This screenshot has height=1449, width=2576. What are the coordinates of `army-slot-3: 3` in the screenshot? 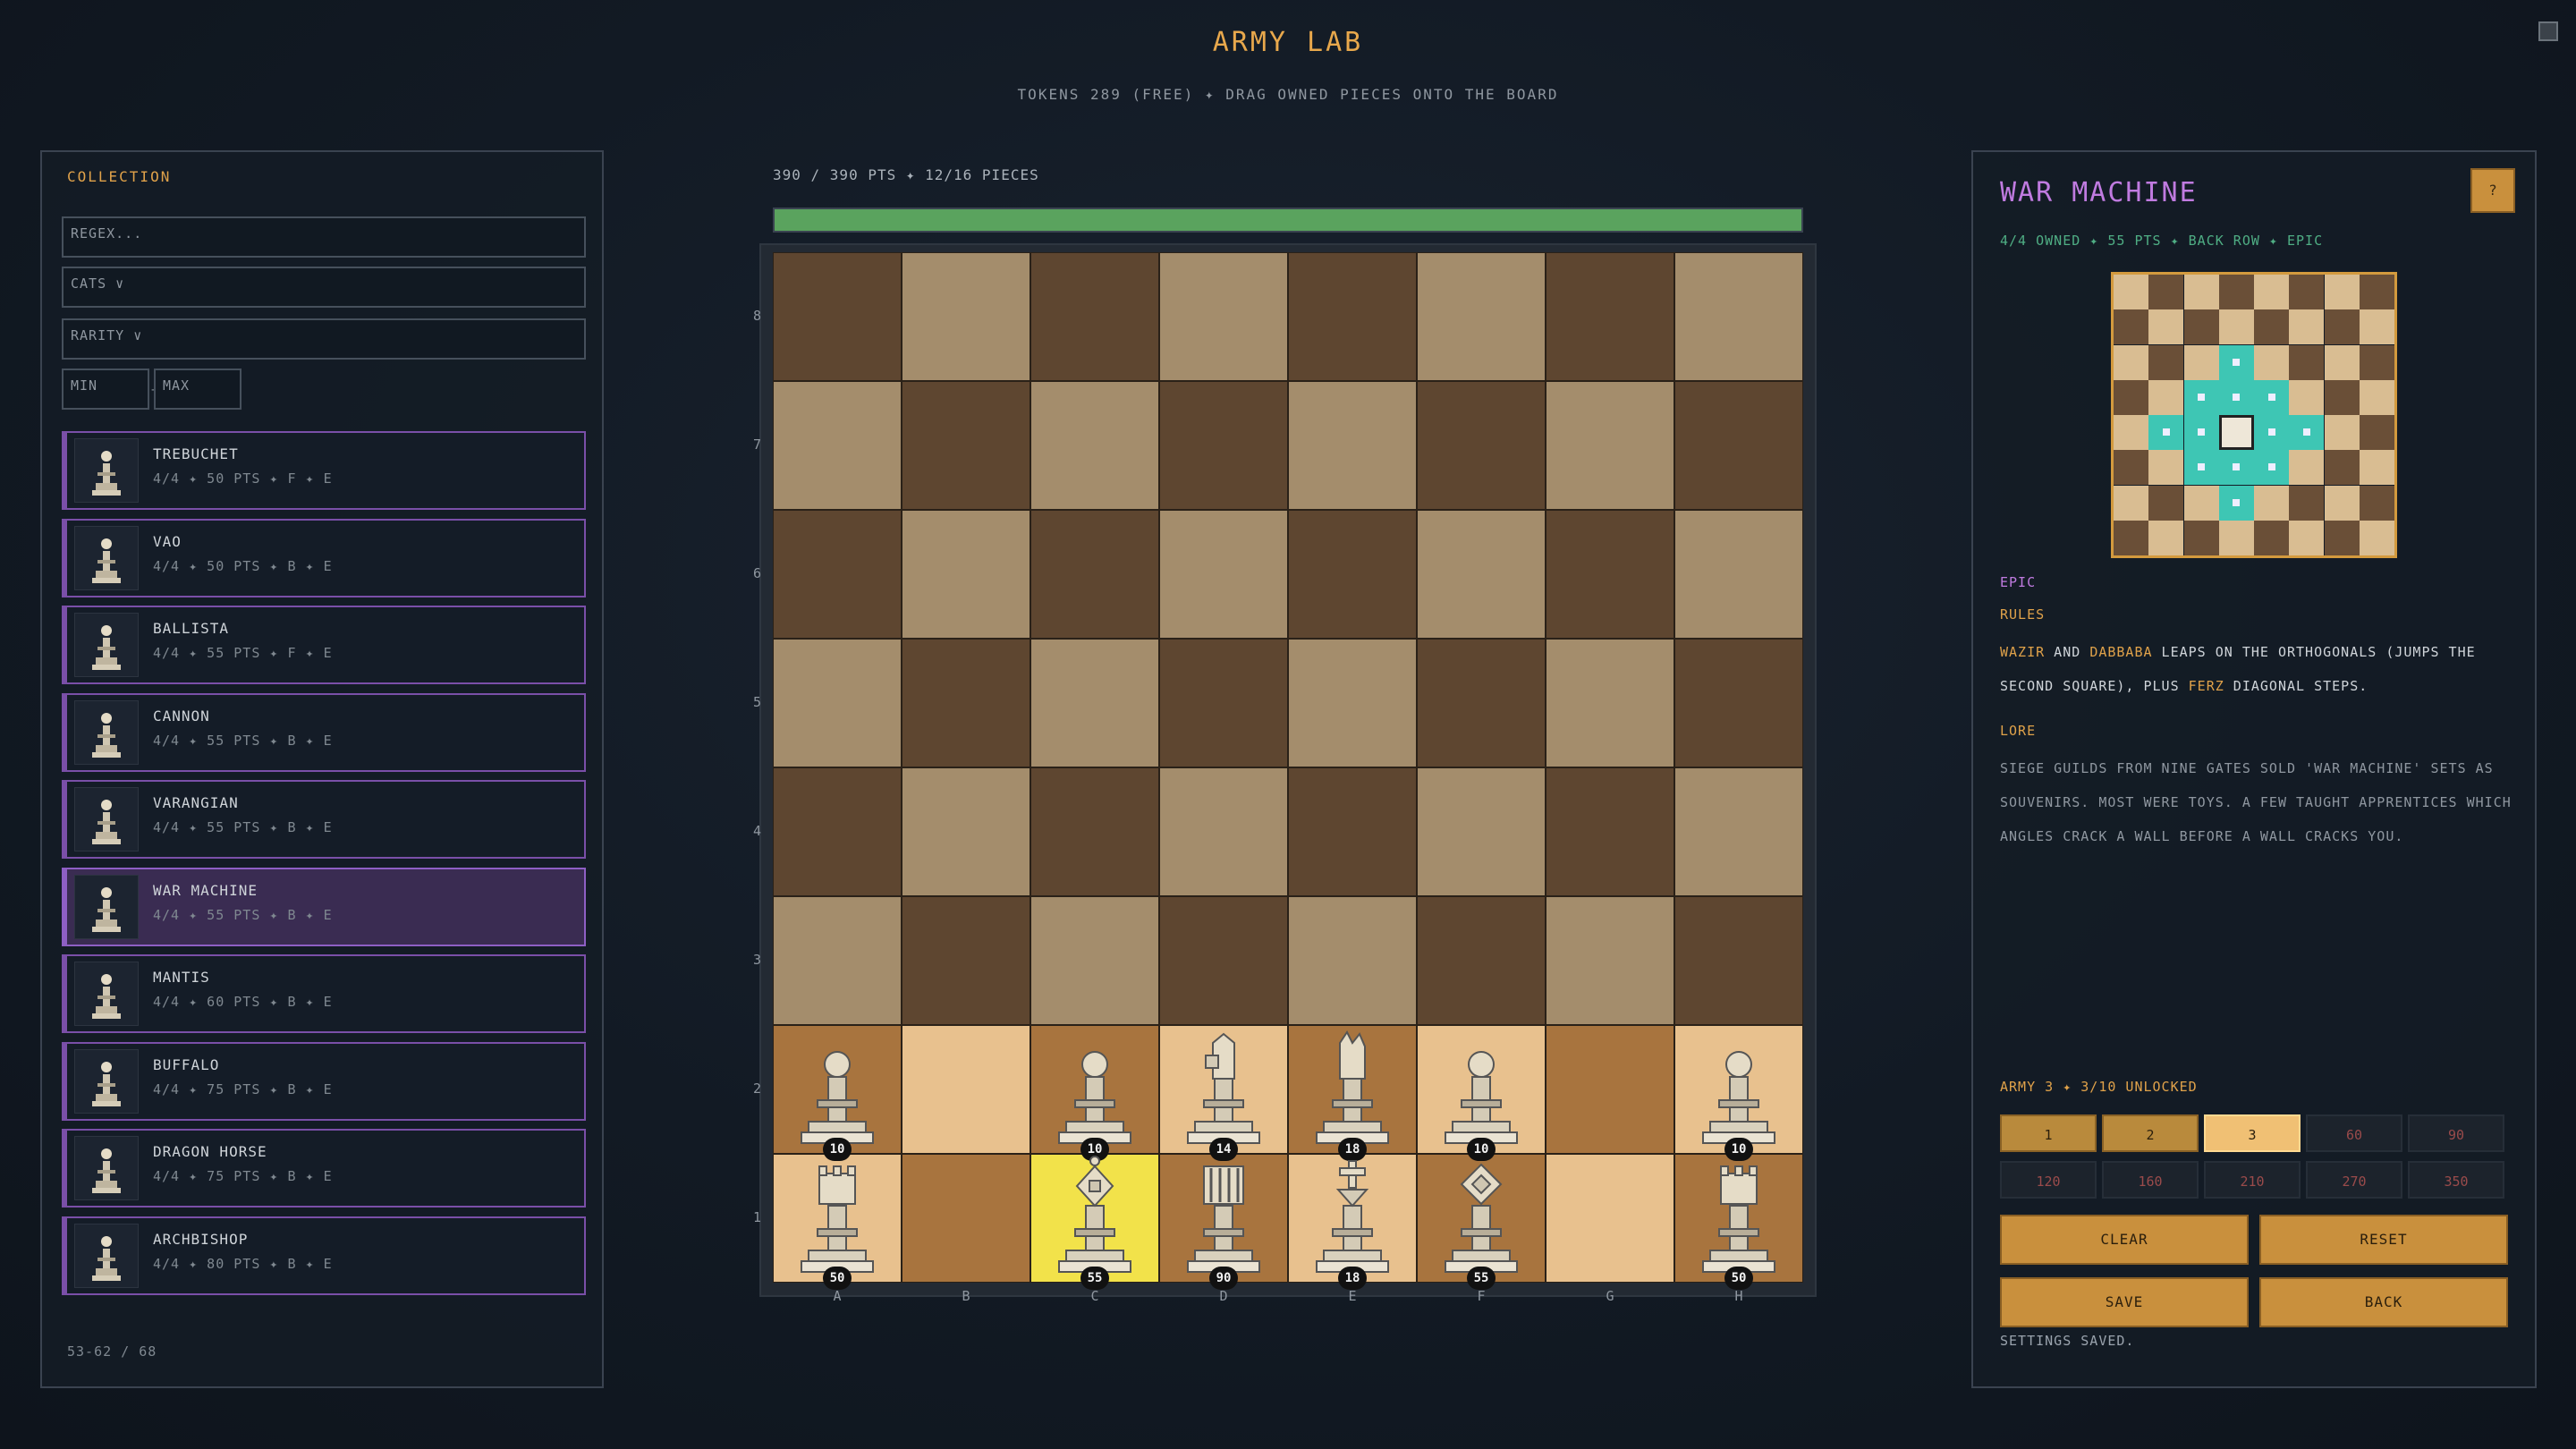 It's located at (2252, 1133).